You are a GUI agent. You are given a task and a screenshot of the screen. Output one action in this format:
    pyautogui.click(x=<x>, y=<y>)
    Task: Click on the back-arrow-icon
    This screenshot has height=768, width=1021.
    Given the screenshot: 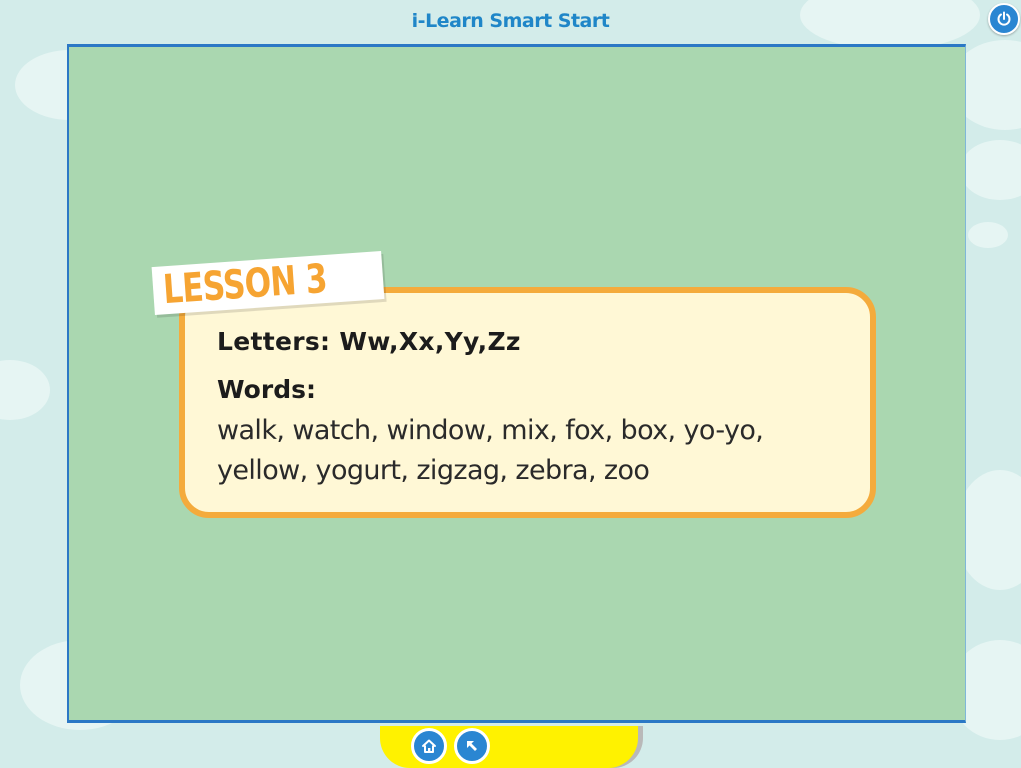 What is the action you would take?
    pyautogui.click(x=472, y=746)
    